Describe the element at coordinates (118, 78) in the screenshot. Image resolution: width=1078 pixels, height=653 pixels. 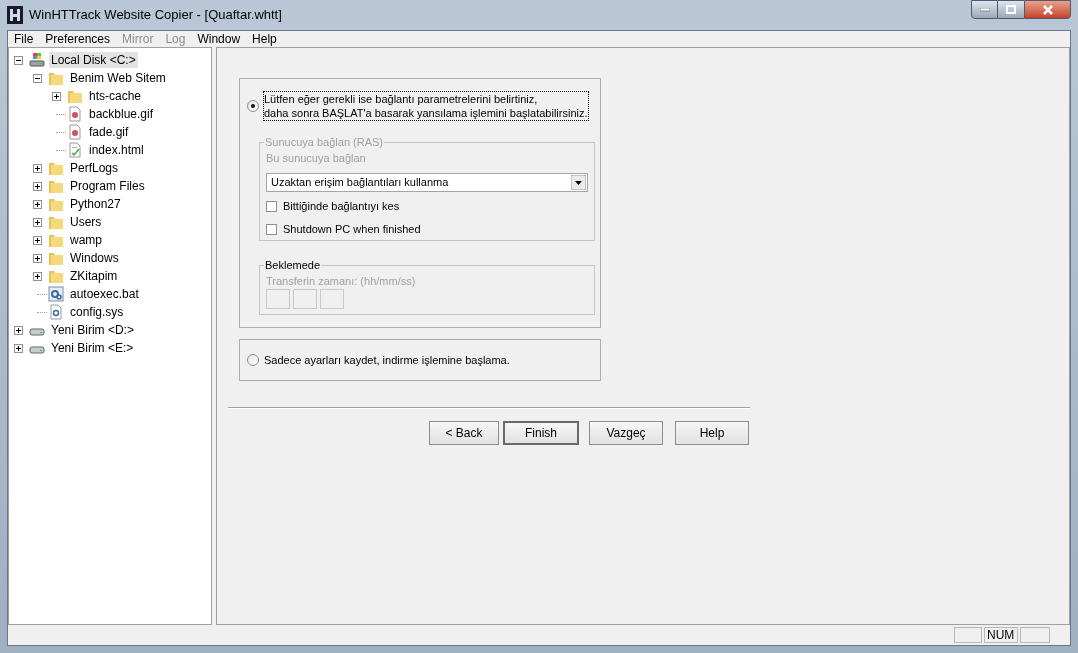
I see `tree-item: Benim Web Sitem` at that location.